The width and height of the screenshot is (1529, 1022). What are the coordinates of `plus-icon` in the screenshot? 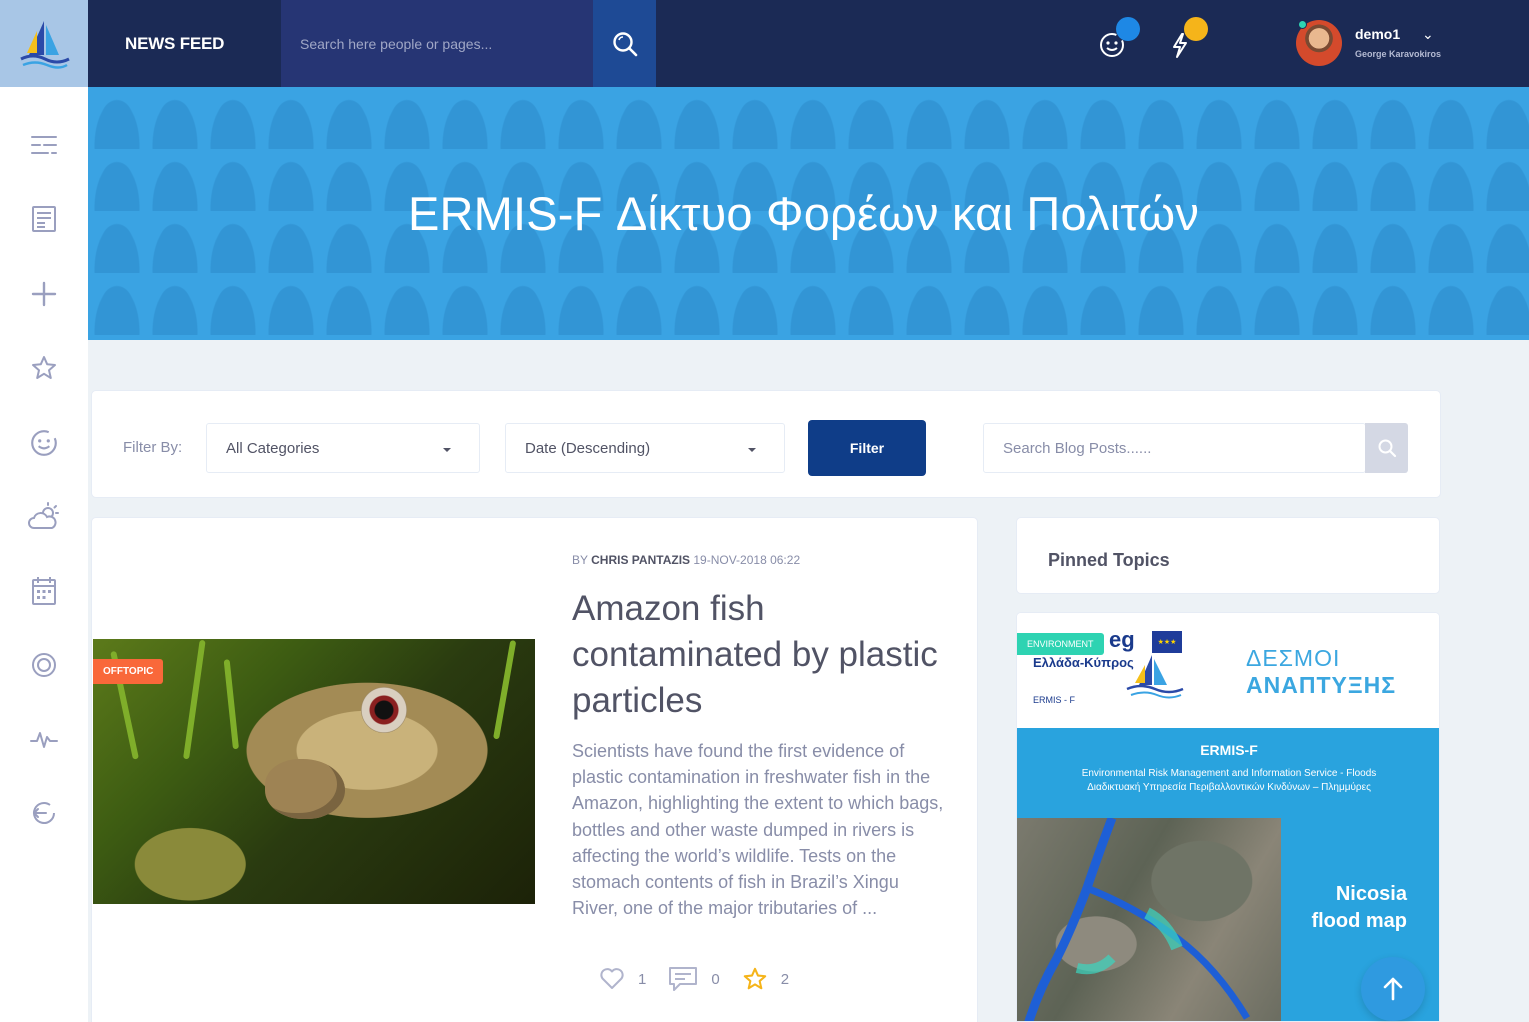 It's located at (44, 294).